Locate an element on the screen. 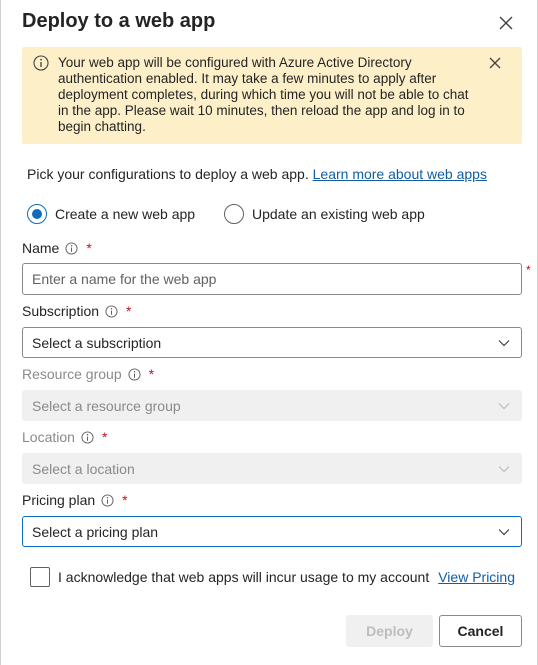  subscription-label: Subscription * is located at coordinates (77, 311).